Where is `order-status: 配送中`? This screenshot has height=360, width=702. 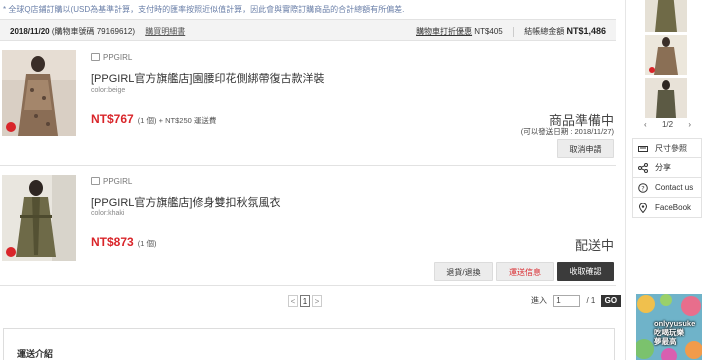
order-status: 配送中 is located at coordinates (594, 245).